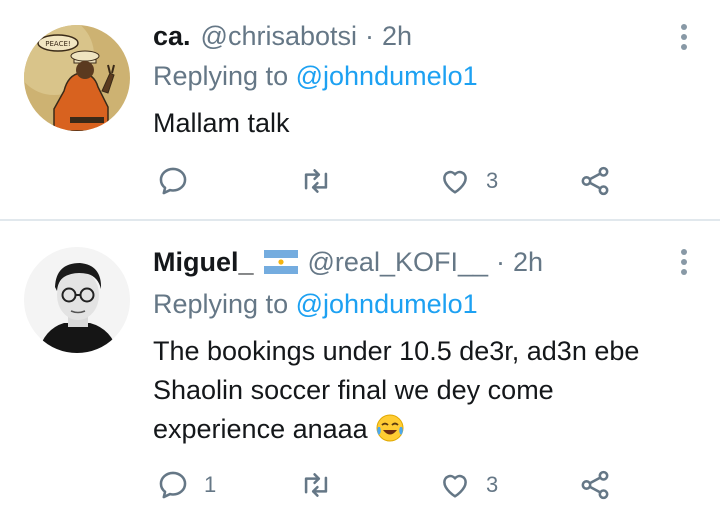 The height and width of the screenshot is (507, 720). I want to click on tweet-text-line: The bookings under 10.5 de3r, ad3n ebe, so click(396, 351).